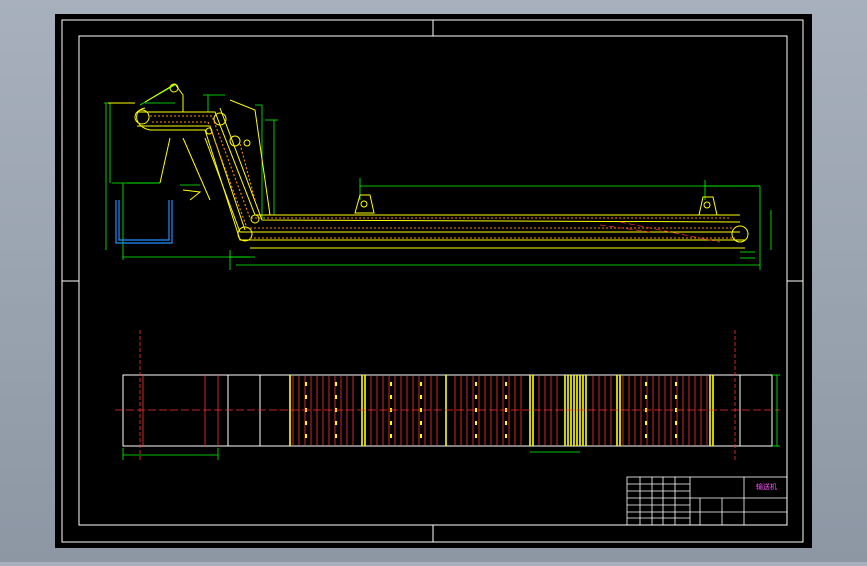 This screenshot has height=566, width=867. What do you see at coordinates (766, 487) in the screenshot?
I see `drawing-title: 输送机` at bounding box center [766, 487].